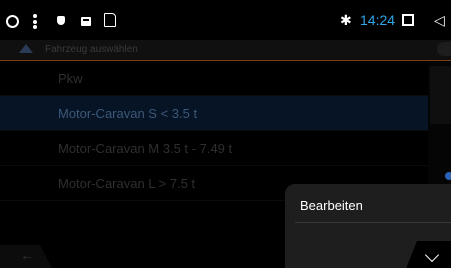 The height and width of the screenshot is (268, 451). Describe the element at coordinates (444, 49) in the screenshot. I see `header-pill` at that location.